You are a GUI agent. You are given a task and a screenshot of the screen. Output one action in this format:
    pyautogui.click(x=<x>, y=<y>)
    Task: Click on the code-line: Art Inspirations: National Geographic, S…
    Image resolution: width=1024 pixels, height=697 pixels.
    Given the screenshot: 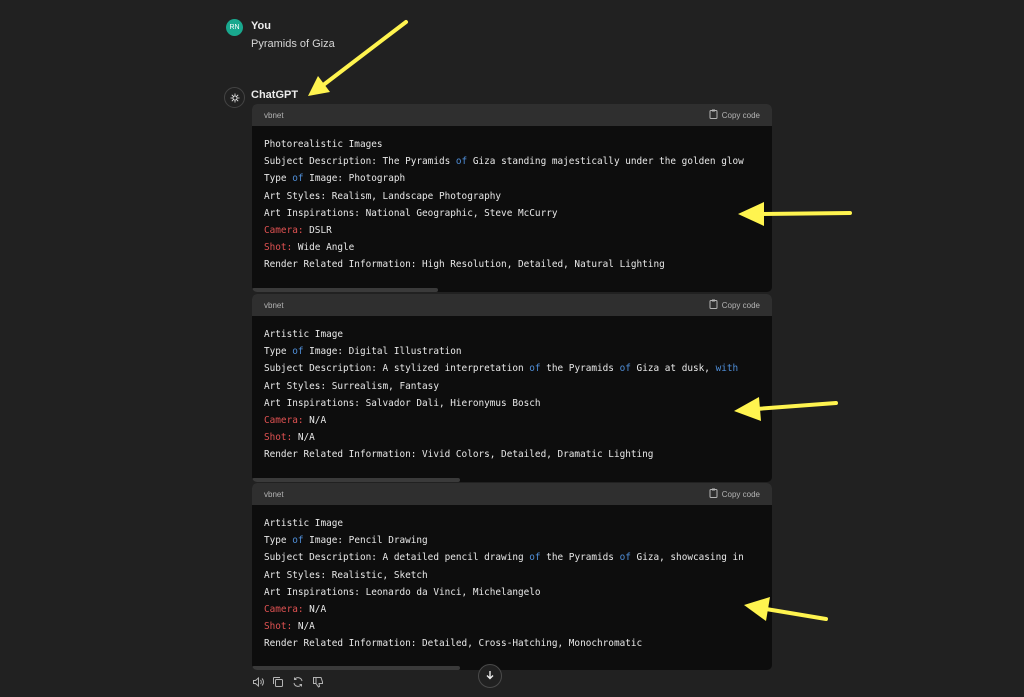 What is the action you would take?
    pyautogui.click(x=411, y=213)
    